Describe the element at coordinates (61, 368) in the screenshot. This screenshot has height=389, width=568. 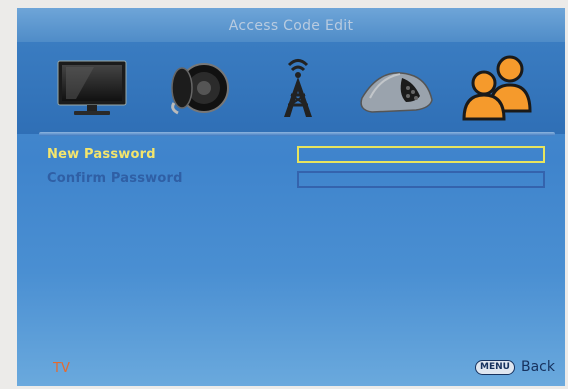
I see `source-label: TV` at that location.